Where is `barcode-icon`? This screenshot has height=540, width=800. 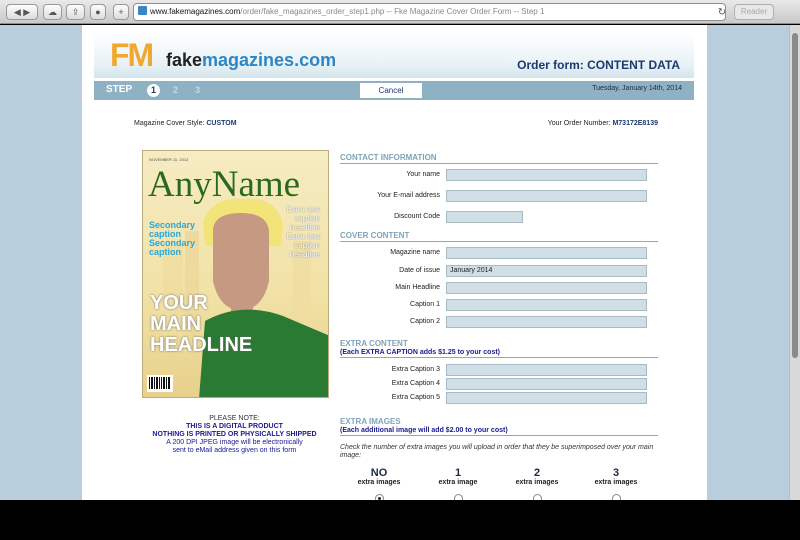 barcode-icon is located at coordinates (160, 383).